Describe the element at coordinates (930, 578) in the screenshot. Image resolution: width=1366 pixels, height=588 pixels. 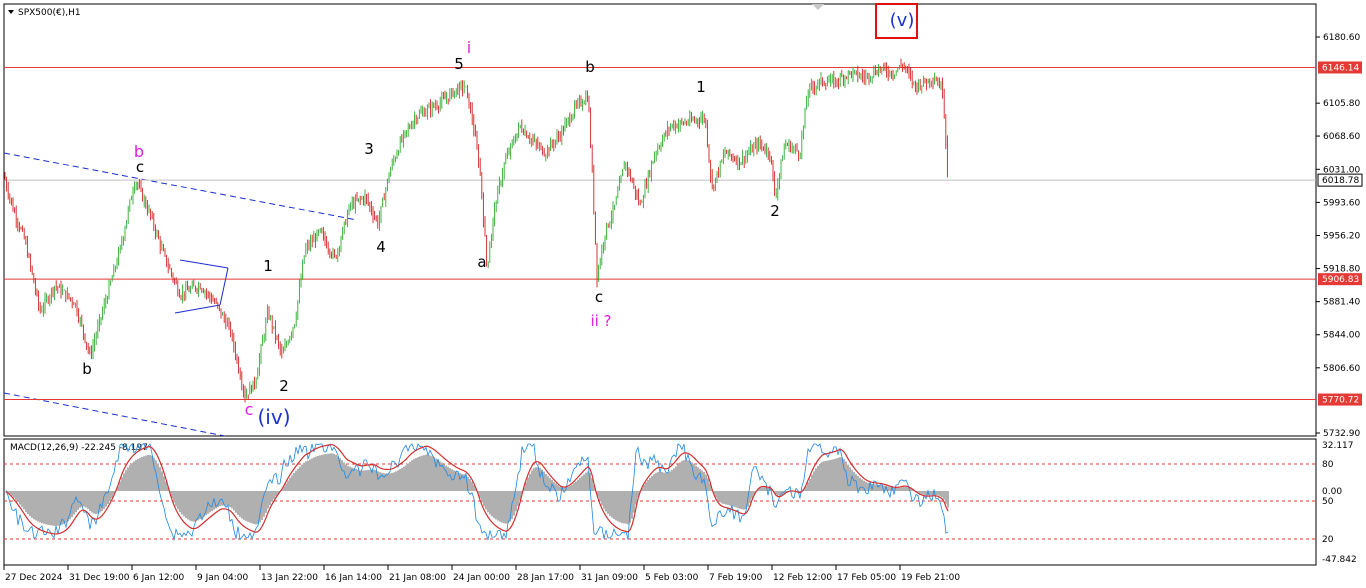
I see `x-tick-label: 19 Feb 21:00` at that location.